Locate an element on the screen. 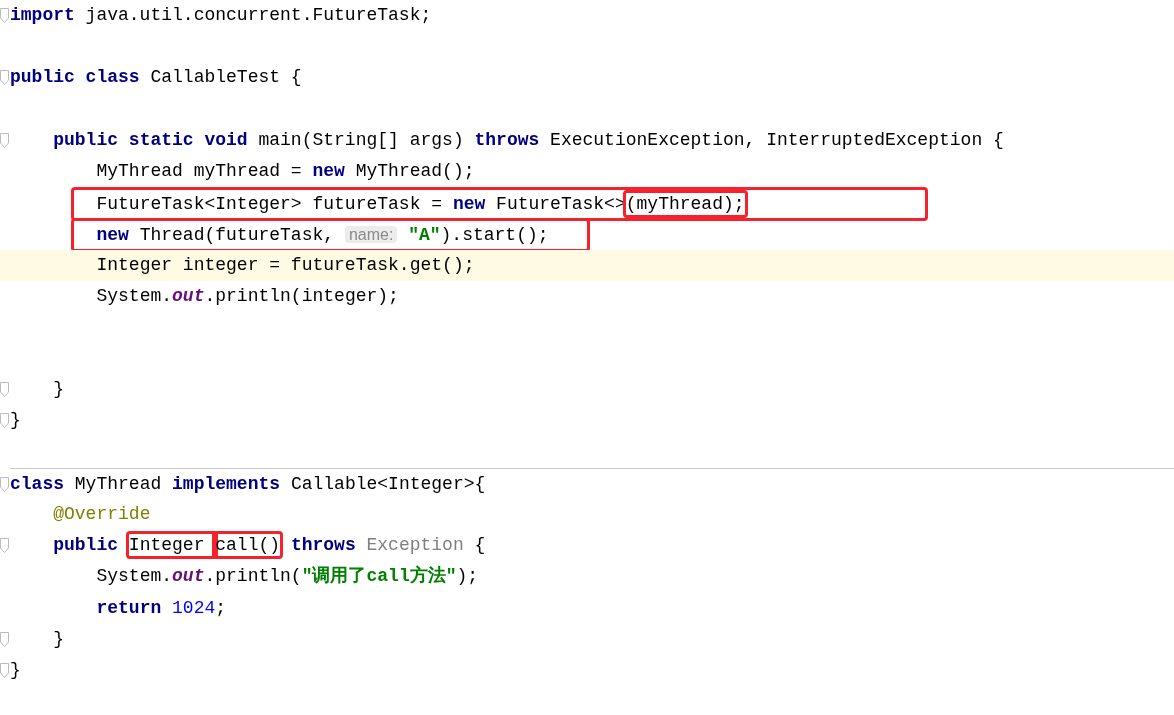 The image size is (1174, 715). code-text: @Override is located at coordinates (102, 514).